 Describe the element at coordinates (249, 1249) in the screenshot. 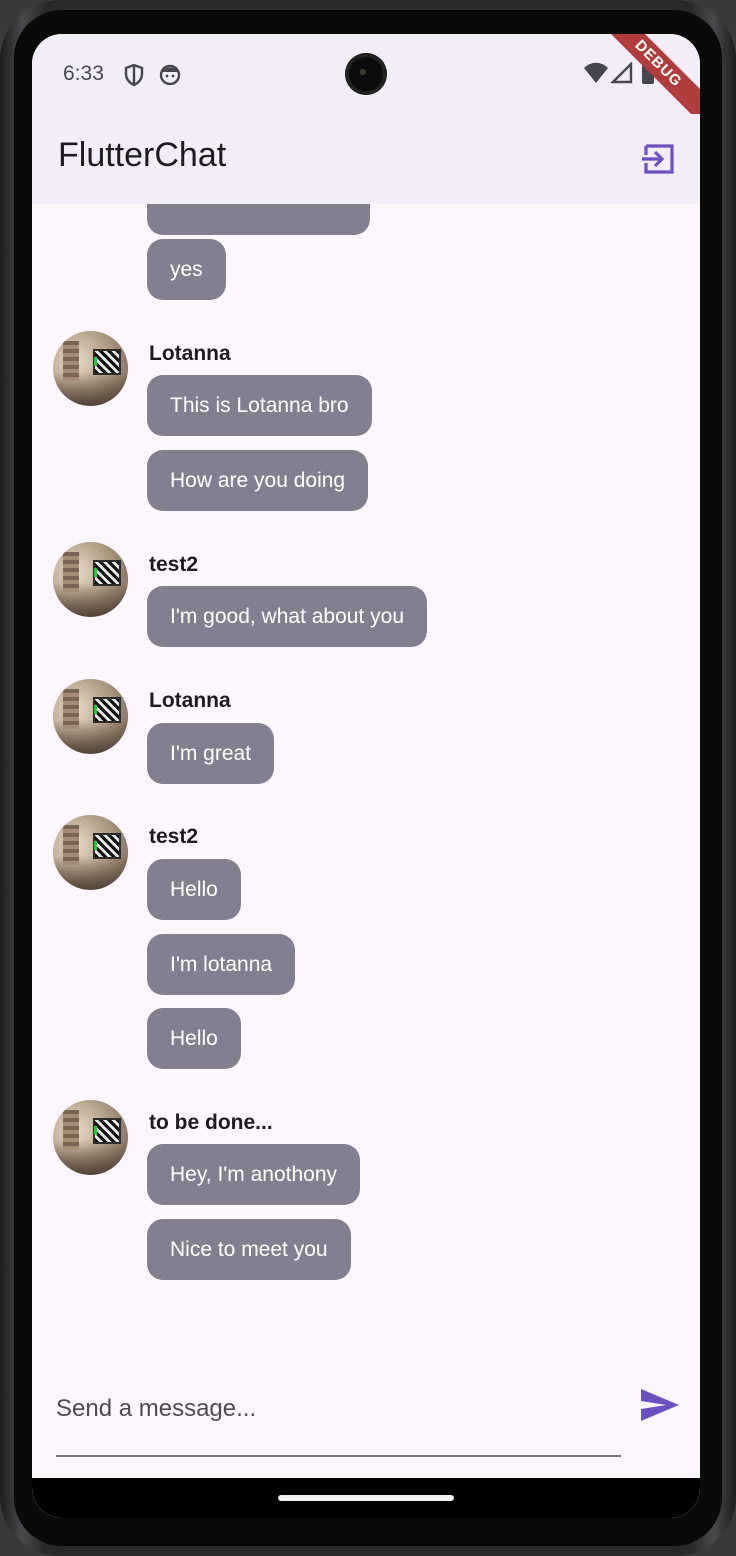

I see `message-bubble: Nice to meet you` at that location.